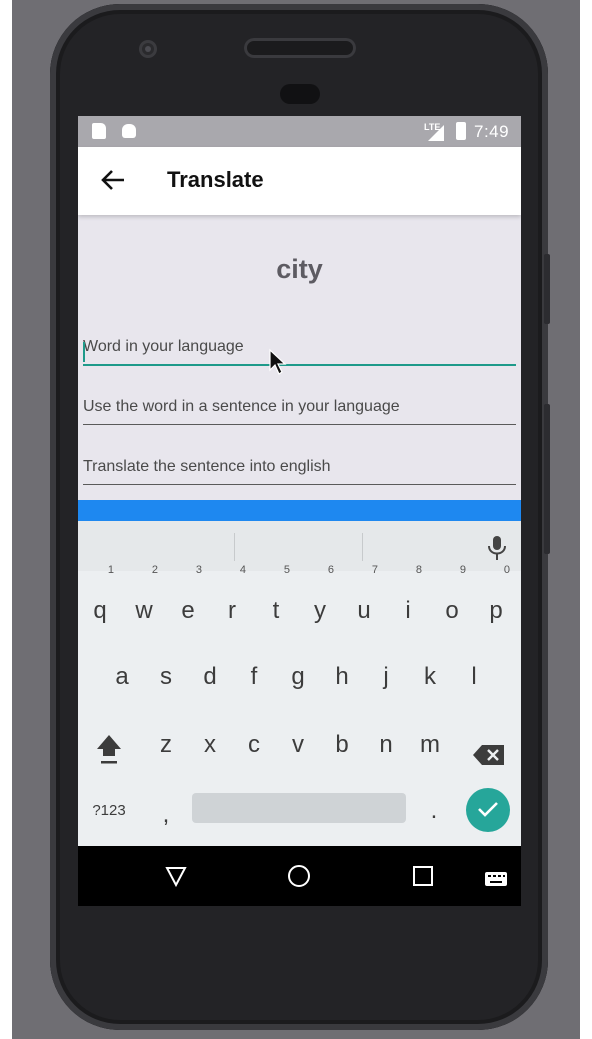  I want to click on key-number-hint: 4, so click(242, 570).